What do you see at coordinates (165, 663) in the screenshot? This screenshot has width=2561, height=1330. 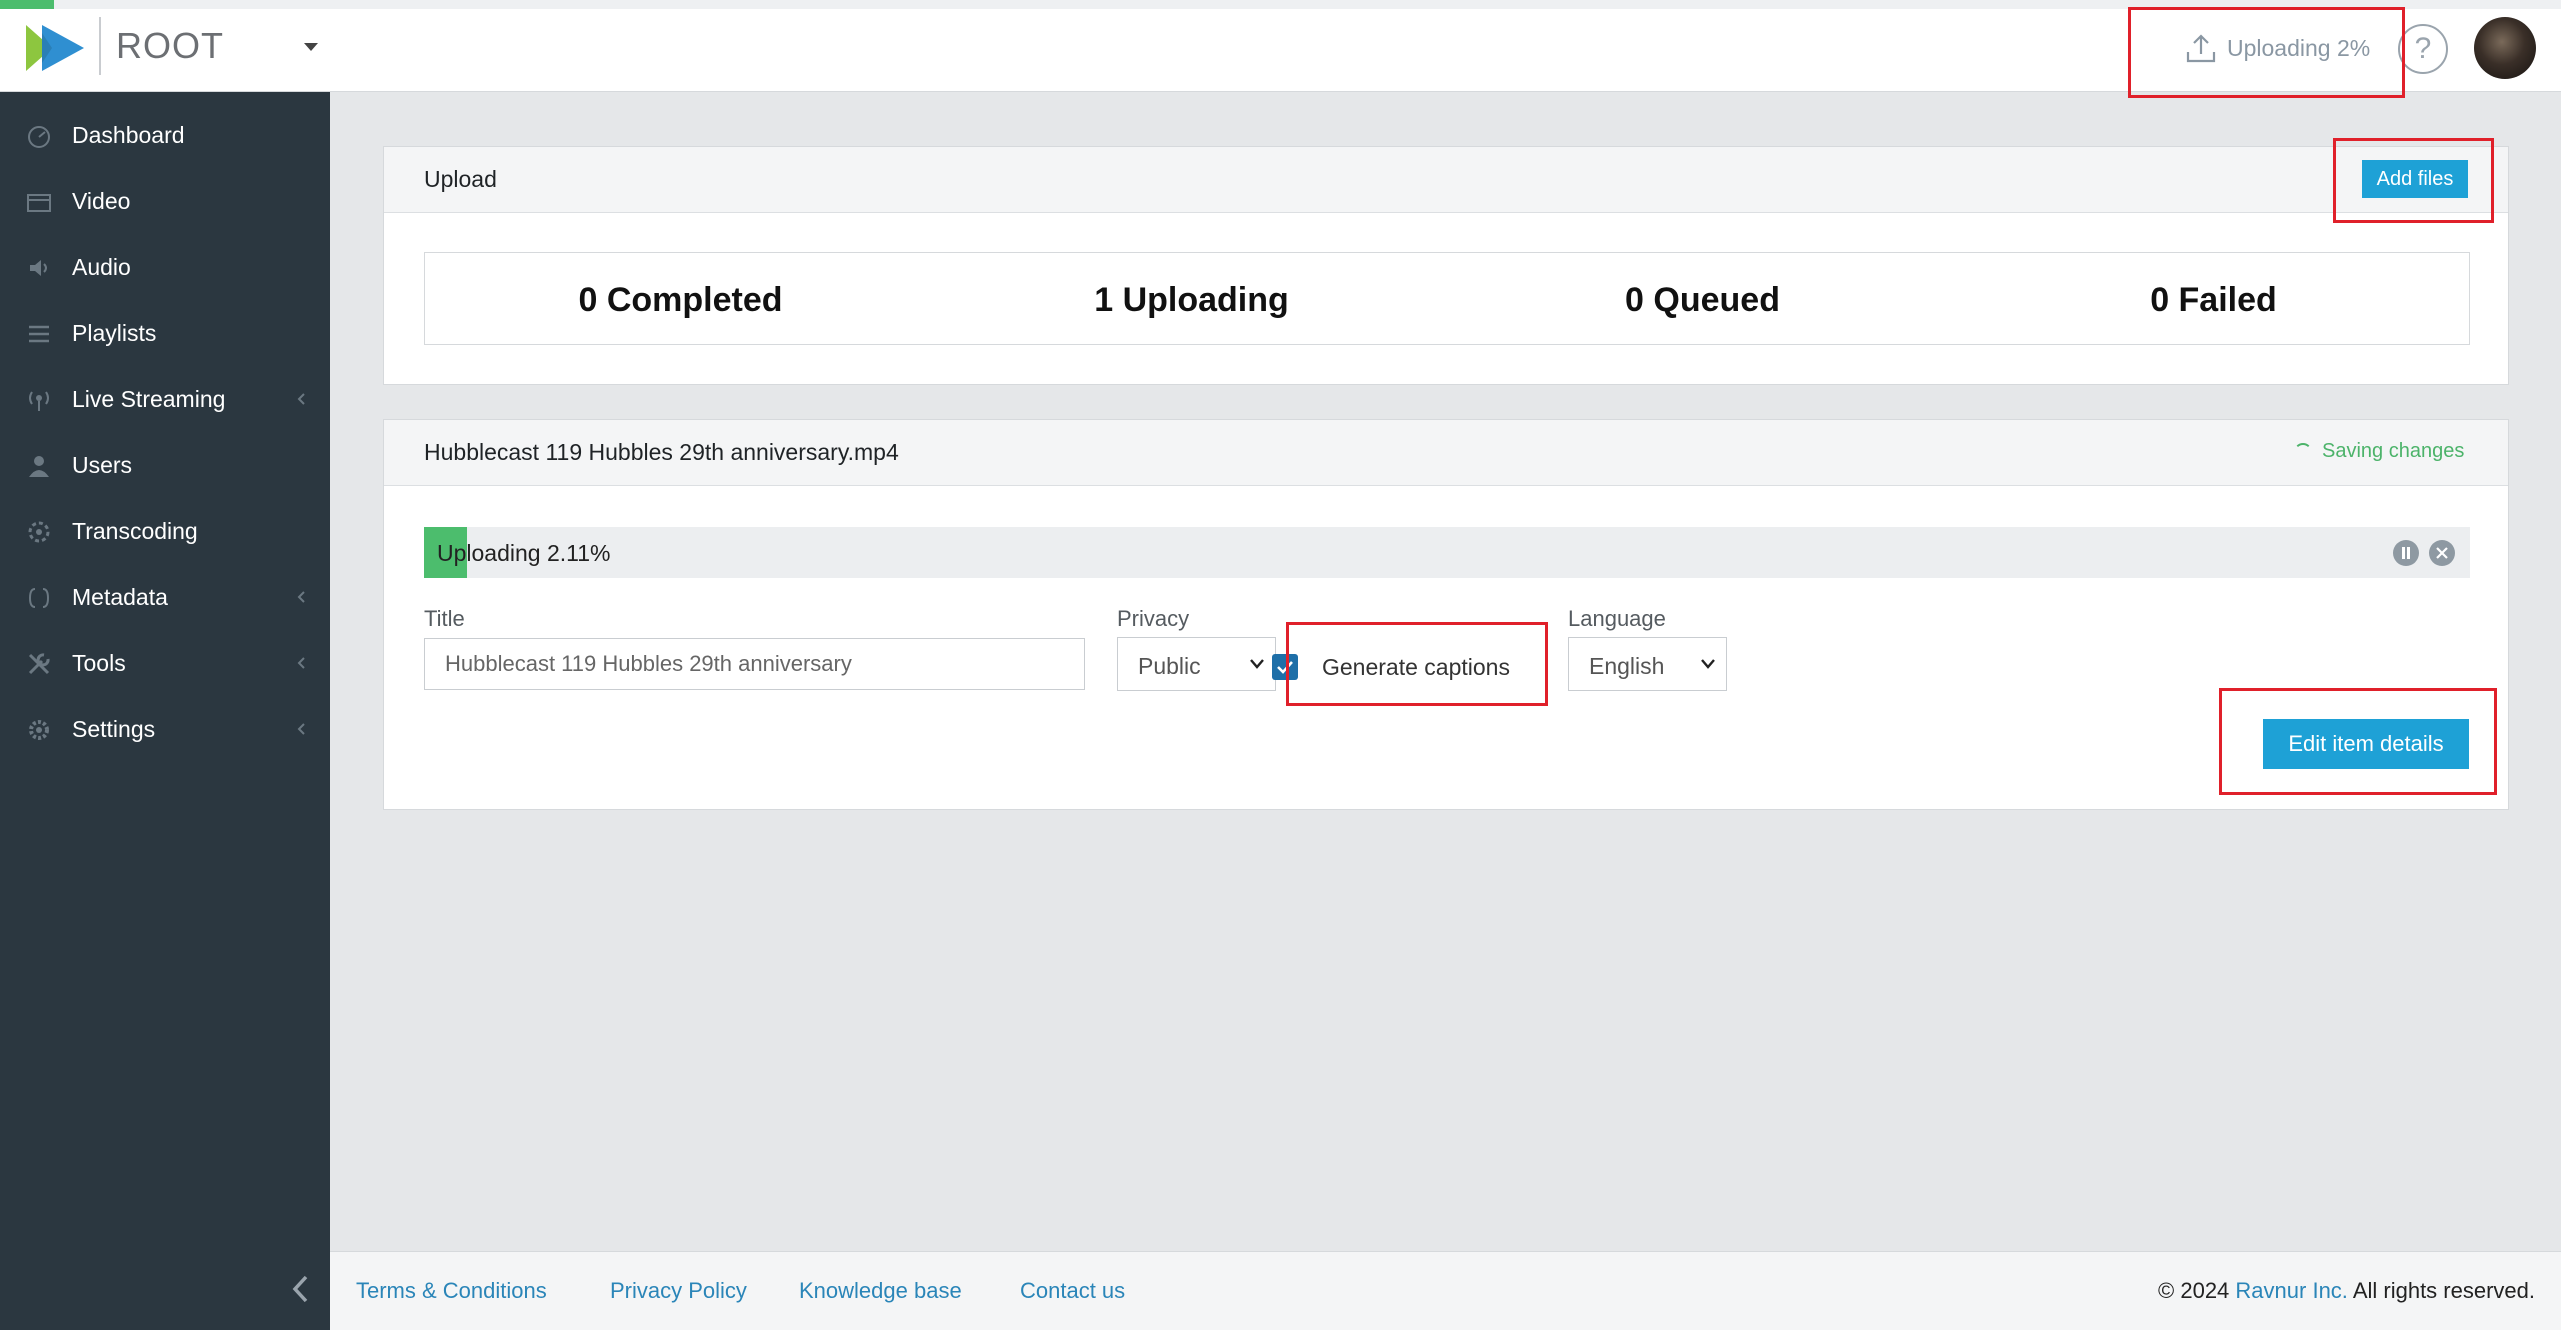 I see `sidebar-item-tools: Tools` at bounding box center [165, 663].